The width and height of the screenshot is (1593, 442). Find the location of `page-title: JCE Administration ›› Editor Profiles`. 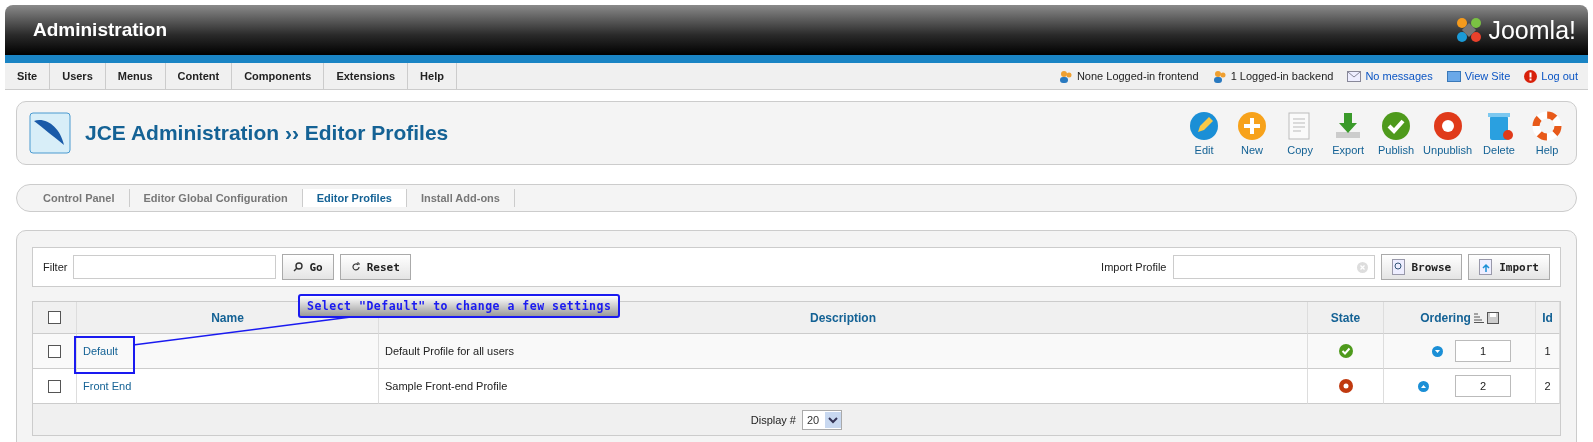

page-title: JCE Administration ›› Editor Profiles is located at coordinates (267, 133).